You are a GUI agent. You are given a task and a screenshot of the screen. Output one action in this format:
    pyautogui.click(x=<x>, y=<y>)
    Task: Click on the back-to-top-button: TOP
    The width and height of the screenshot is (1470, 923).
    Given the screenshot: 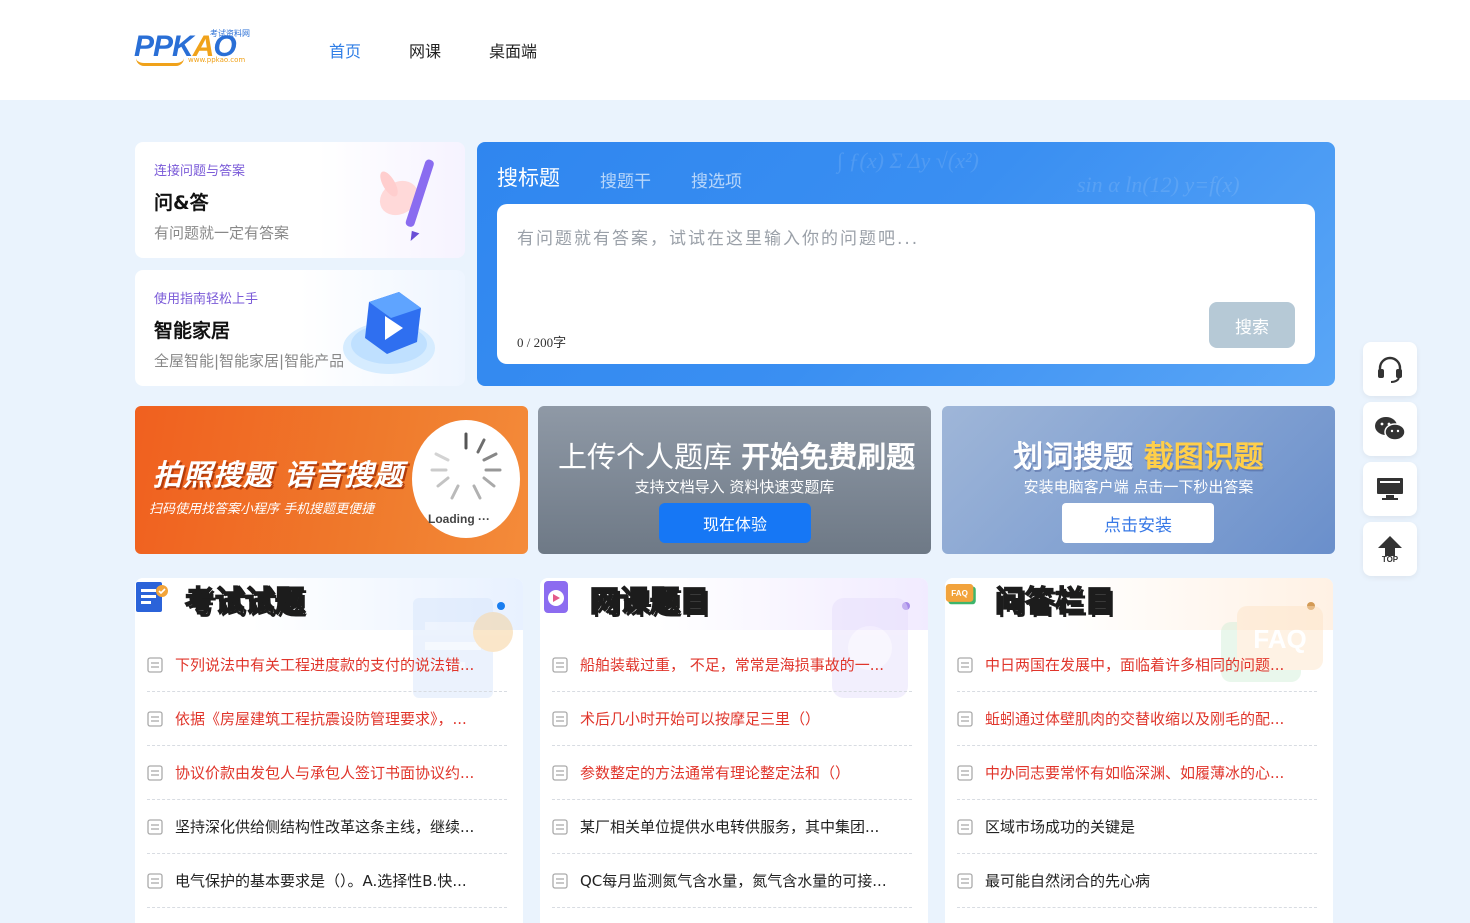 What is the action you would take?
    pyautogui.click(x=1390, y=549)
    